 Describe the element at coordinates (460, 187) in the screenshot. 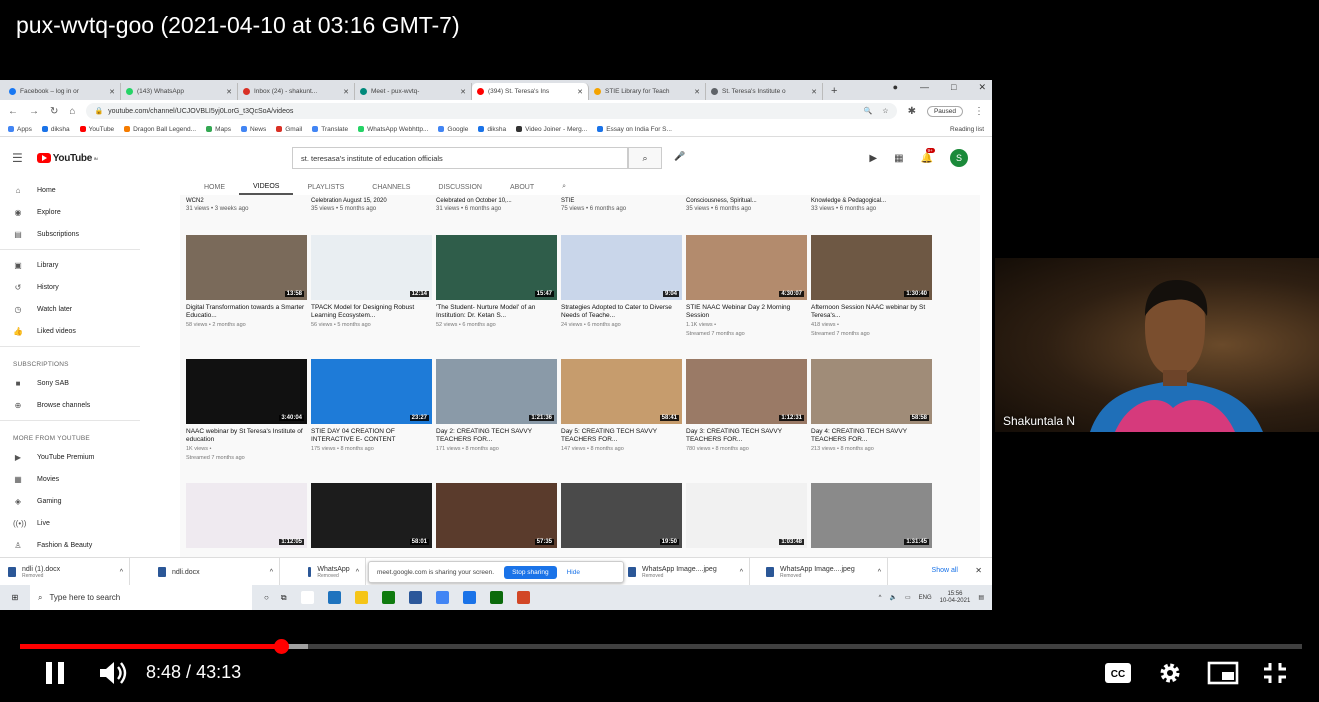

I see `channel-tab: DISCUSSION` at that location.